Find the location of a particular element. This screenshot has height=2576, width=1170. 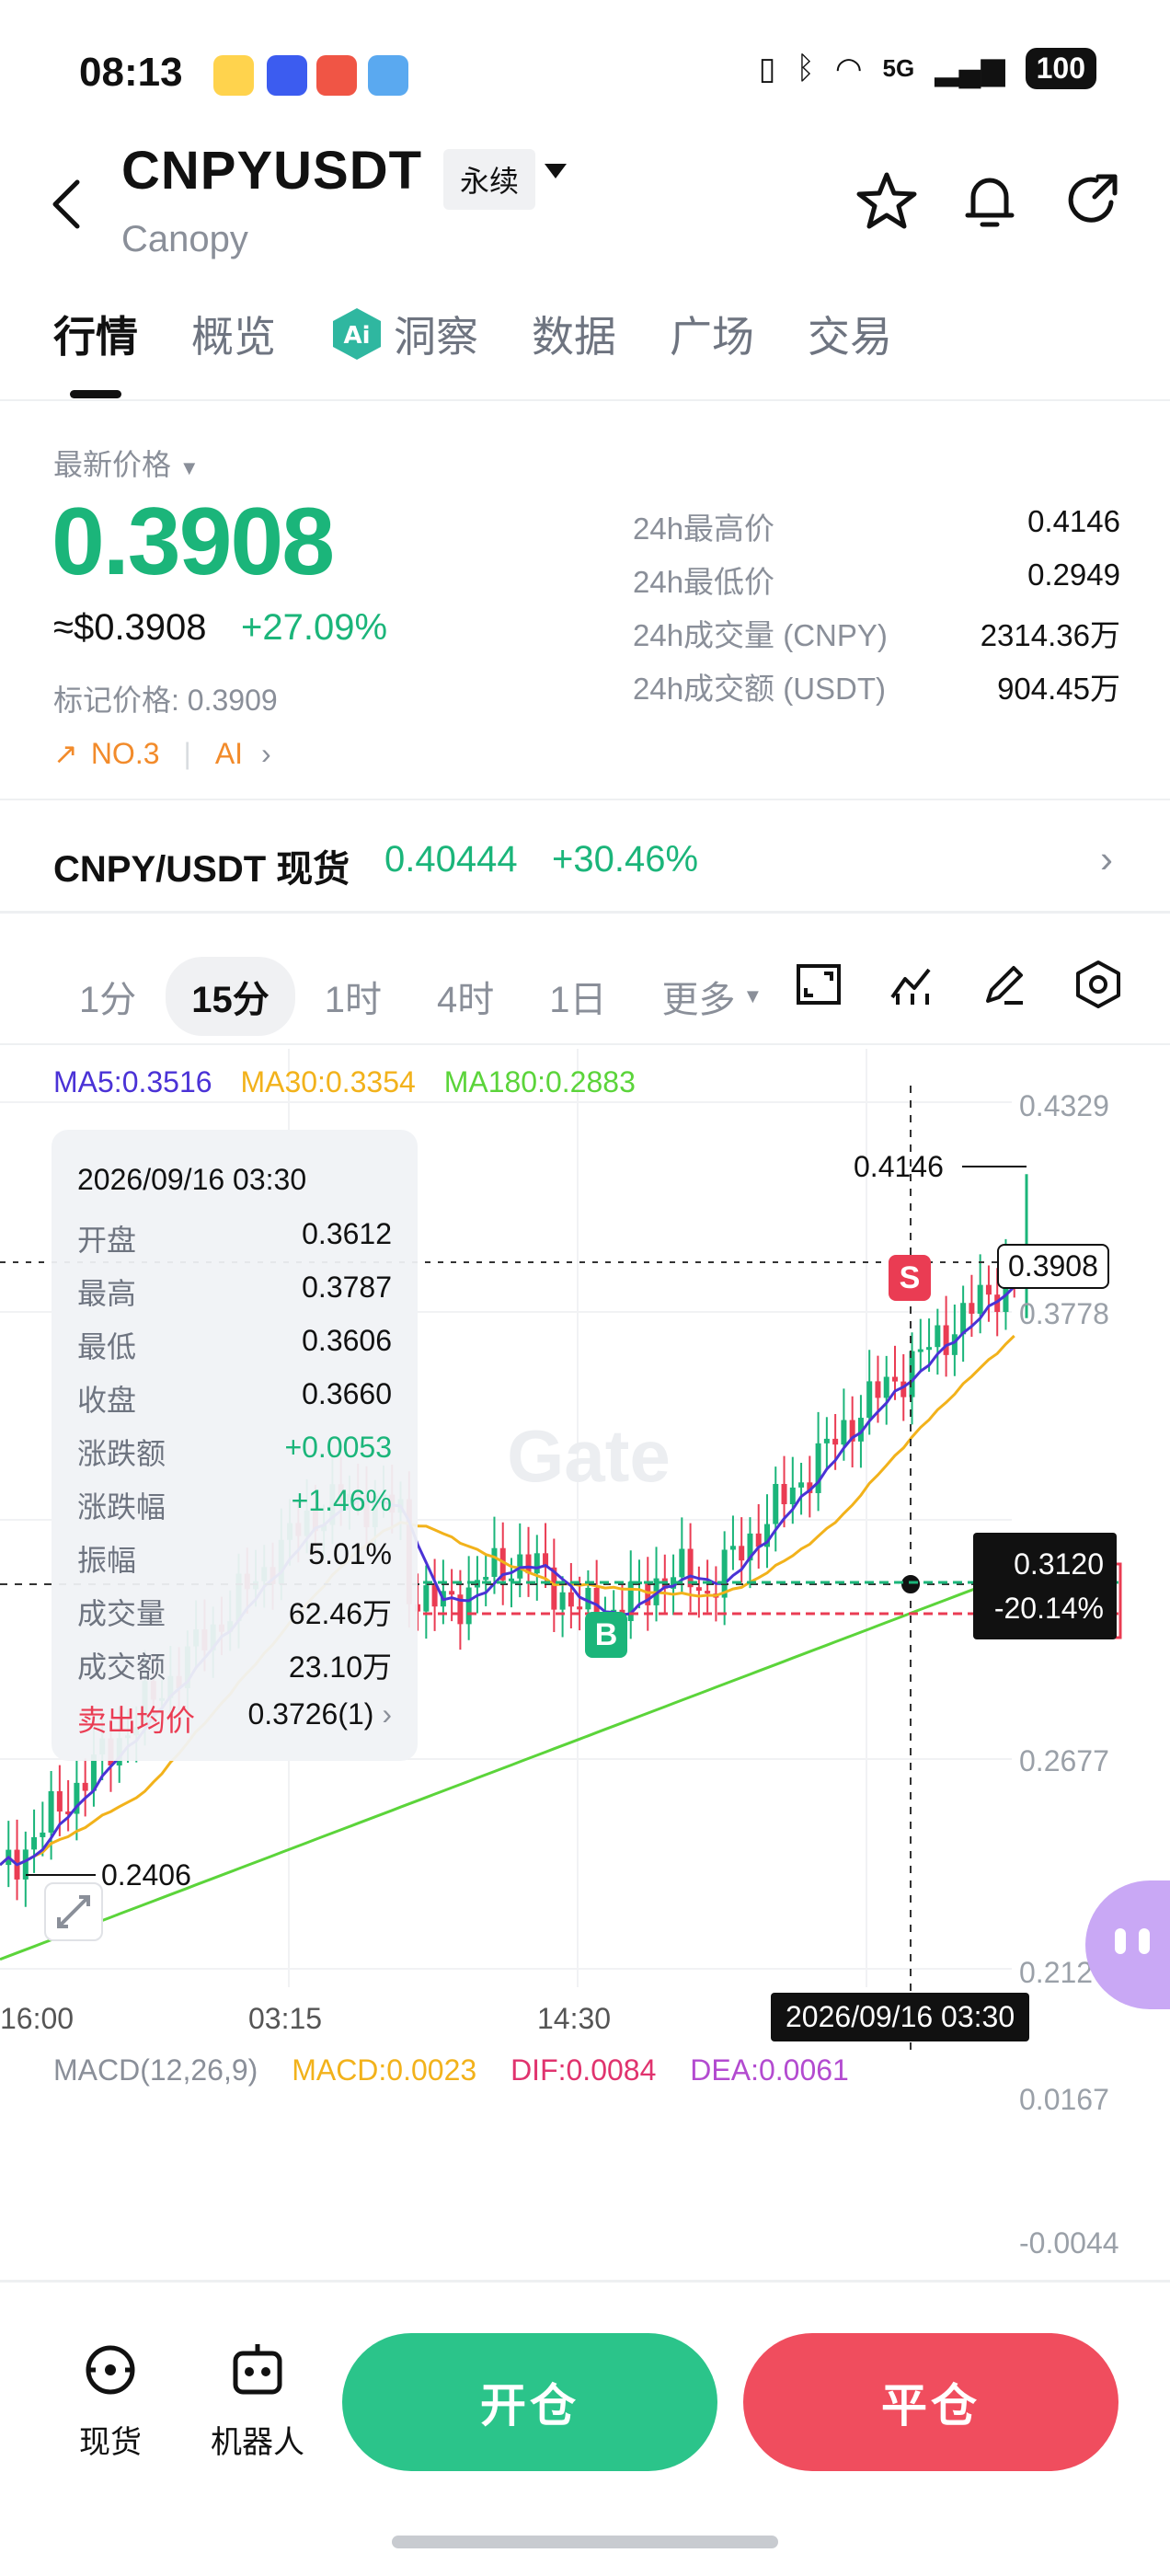

tooltip-key: 收盘 is located at coordinates (107, 1400).